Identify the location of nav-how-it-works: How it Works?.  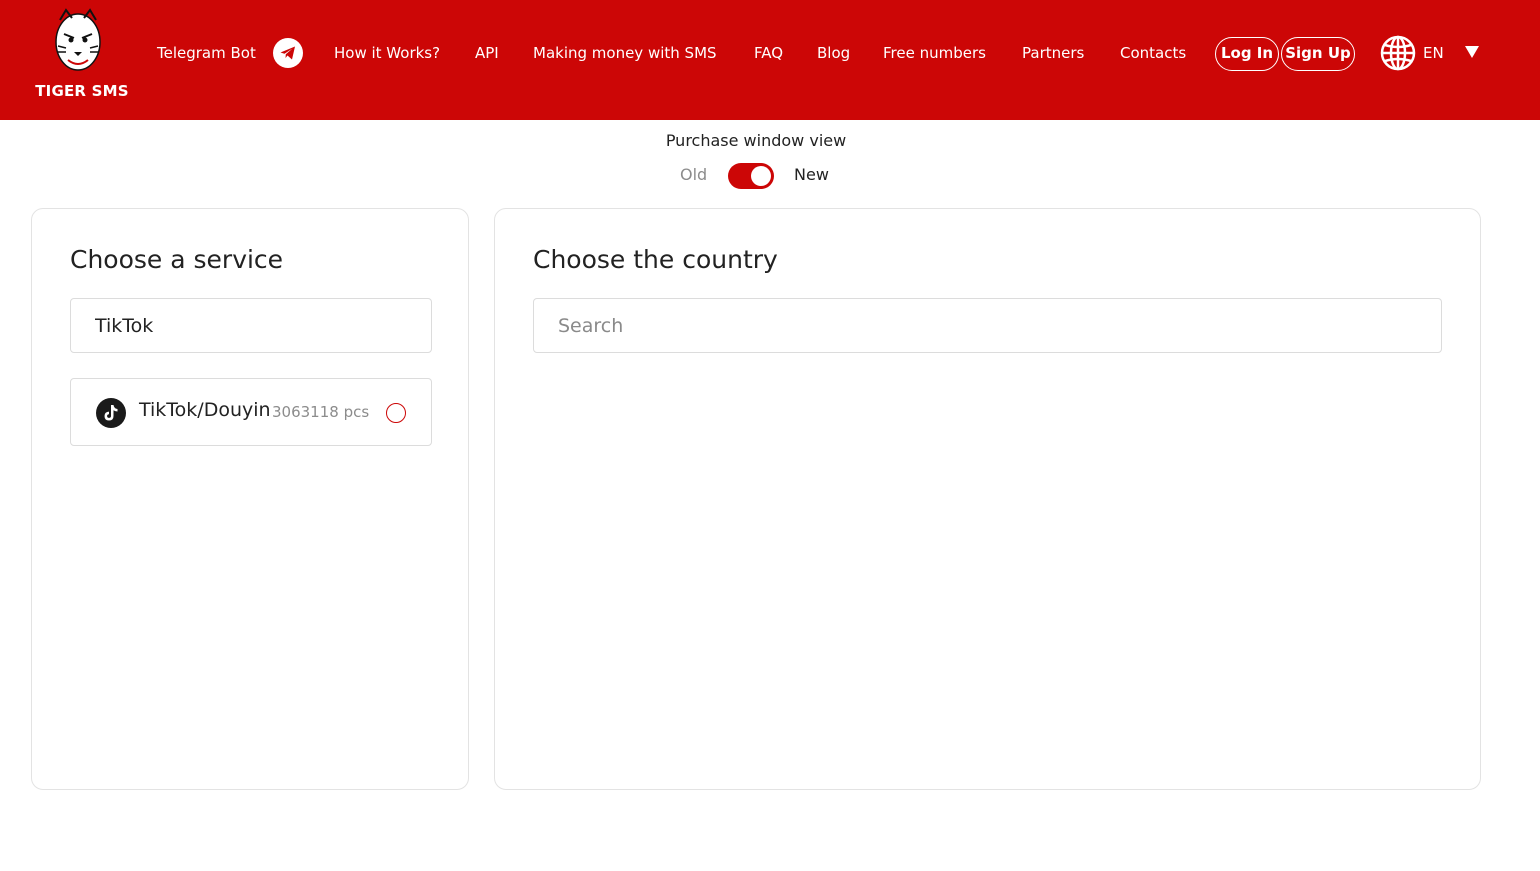
(387, 53).